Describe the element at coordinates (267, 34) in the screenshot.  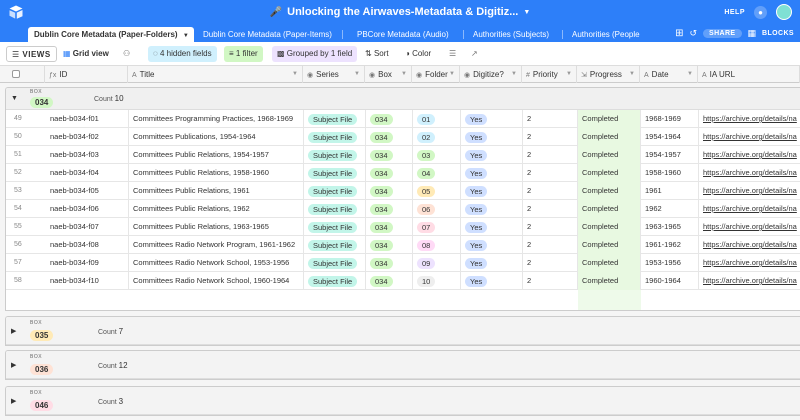
I see `tab-dublin-core-items: Dublin Core Metadata (Paper-Items)` at that location.